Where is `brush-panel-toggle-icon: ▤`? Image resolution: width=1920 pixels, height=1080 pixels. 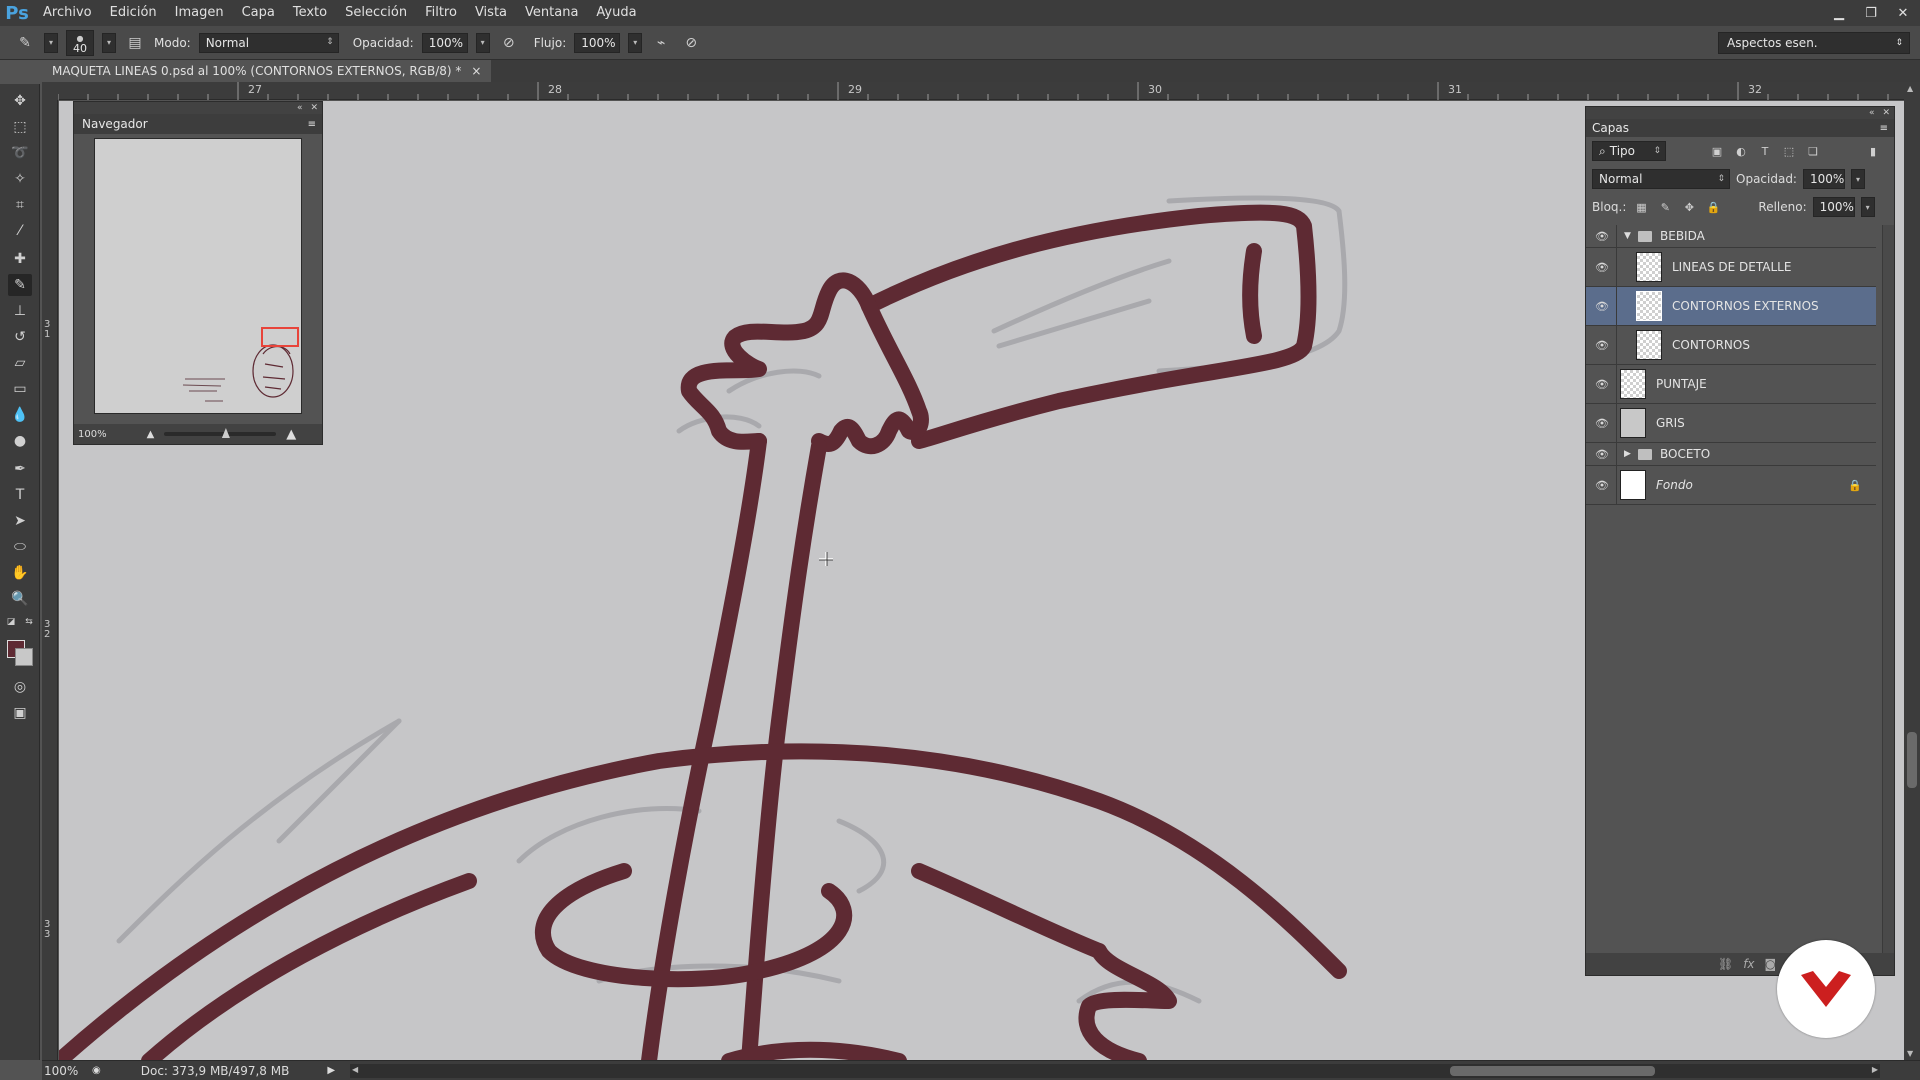 brush-panel-toggle-icon: ▤ is located at coordinates (135, 43).